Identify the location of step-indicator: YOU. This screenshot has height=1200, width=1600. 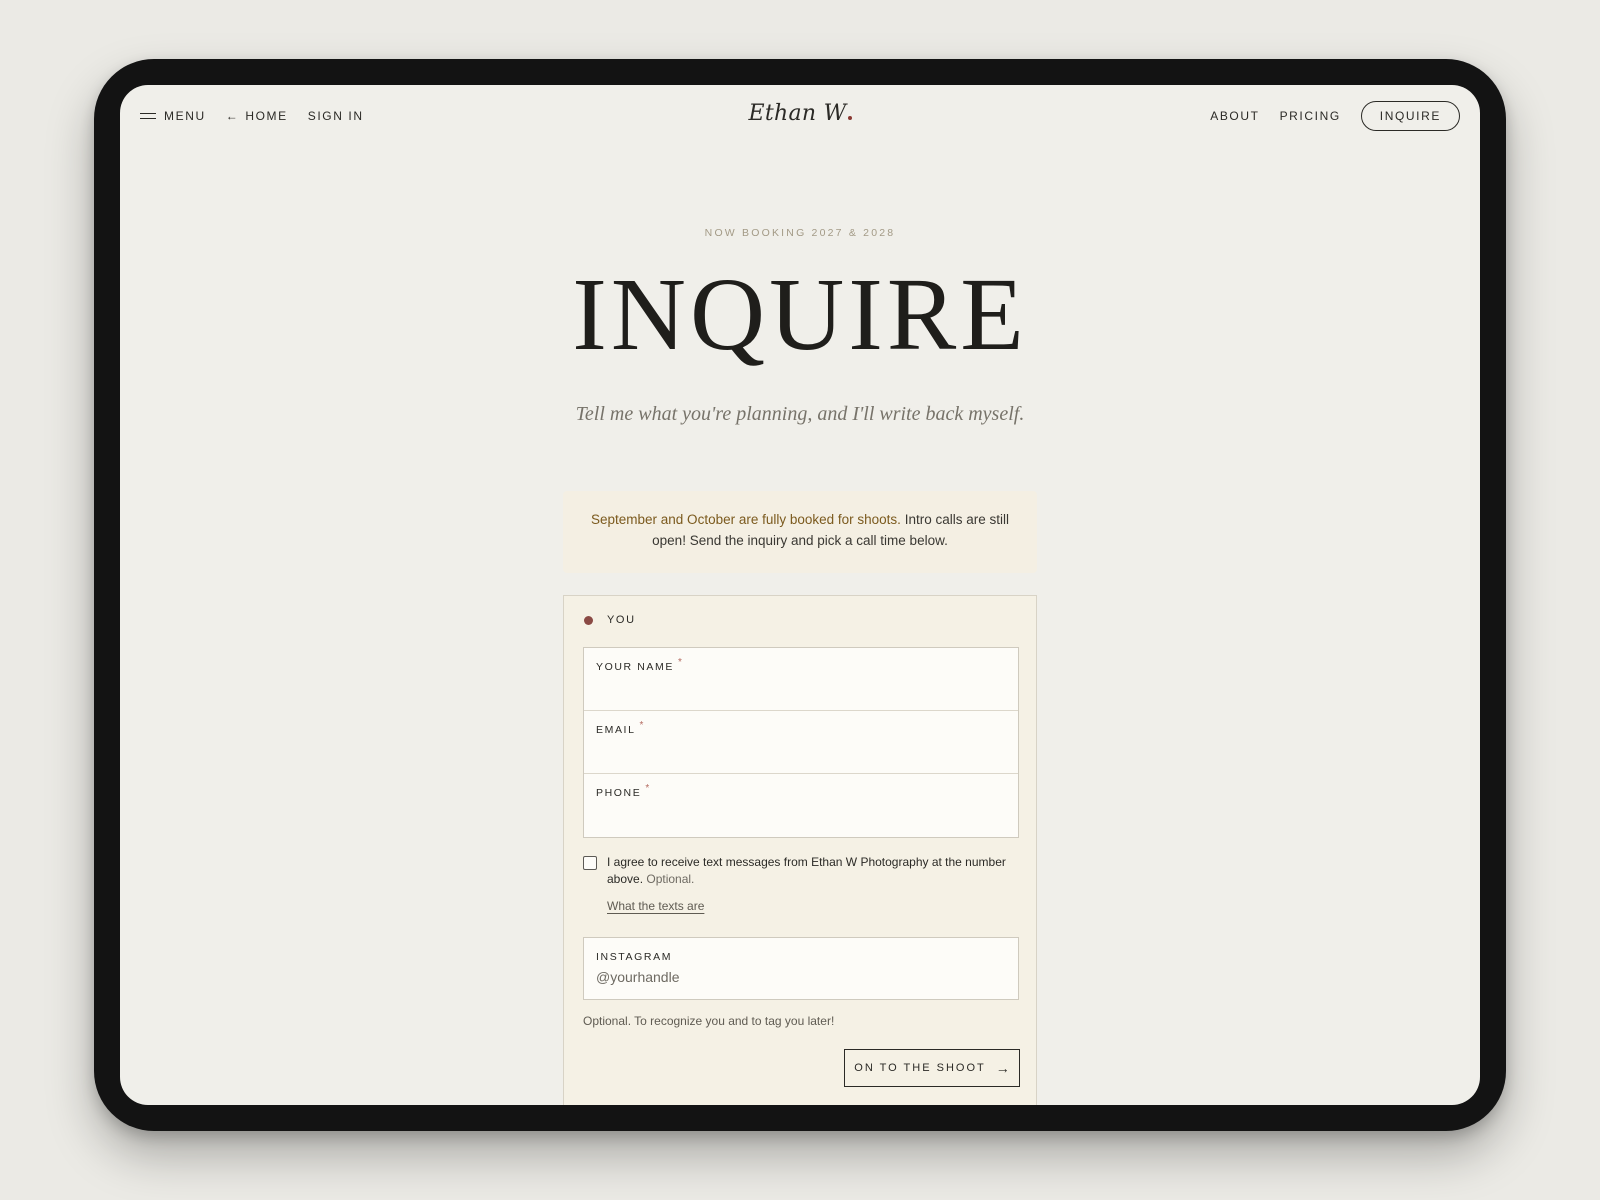
(610, 620).